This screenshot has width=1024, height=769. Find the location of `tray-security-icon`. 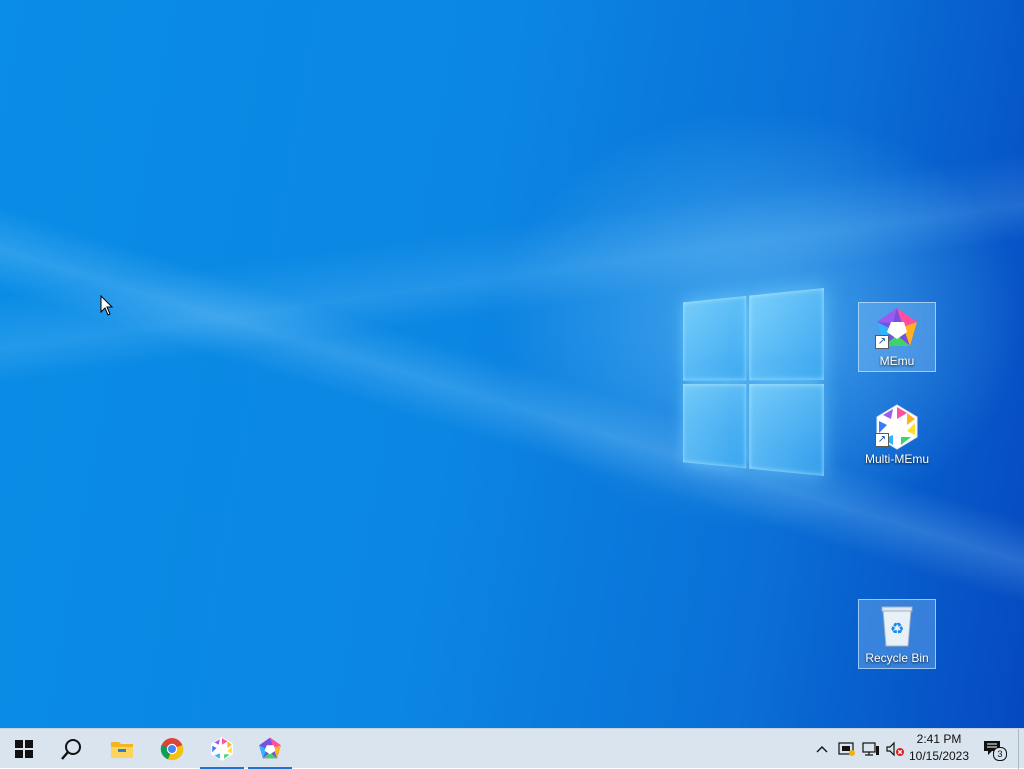

tray-security-icon is located at coordinates (846, 749).